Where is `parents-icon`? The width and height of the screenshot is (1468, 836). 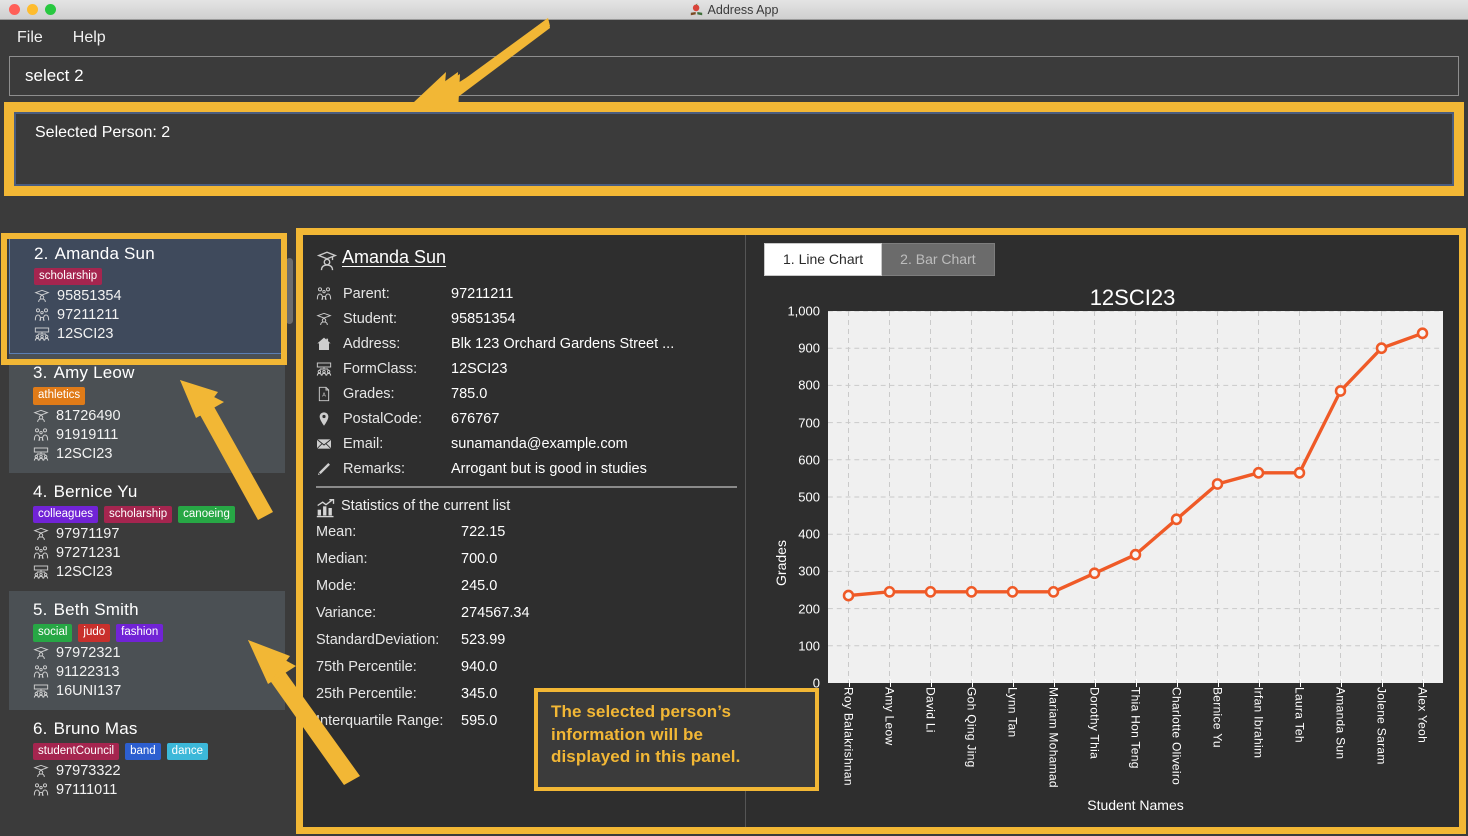 parents-icon is located at coordinates (41, 790).